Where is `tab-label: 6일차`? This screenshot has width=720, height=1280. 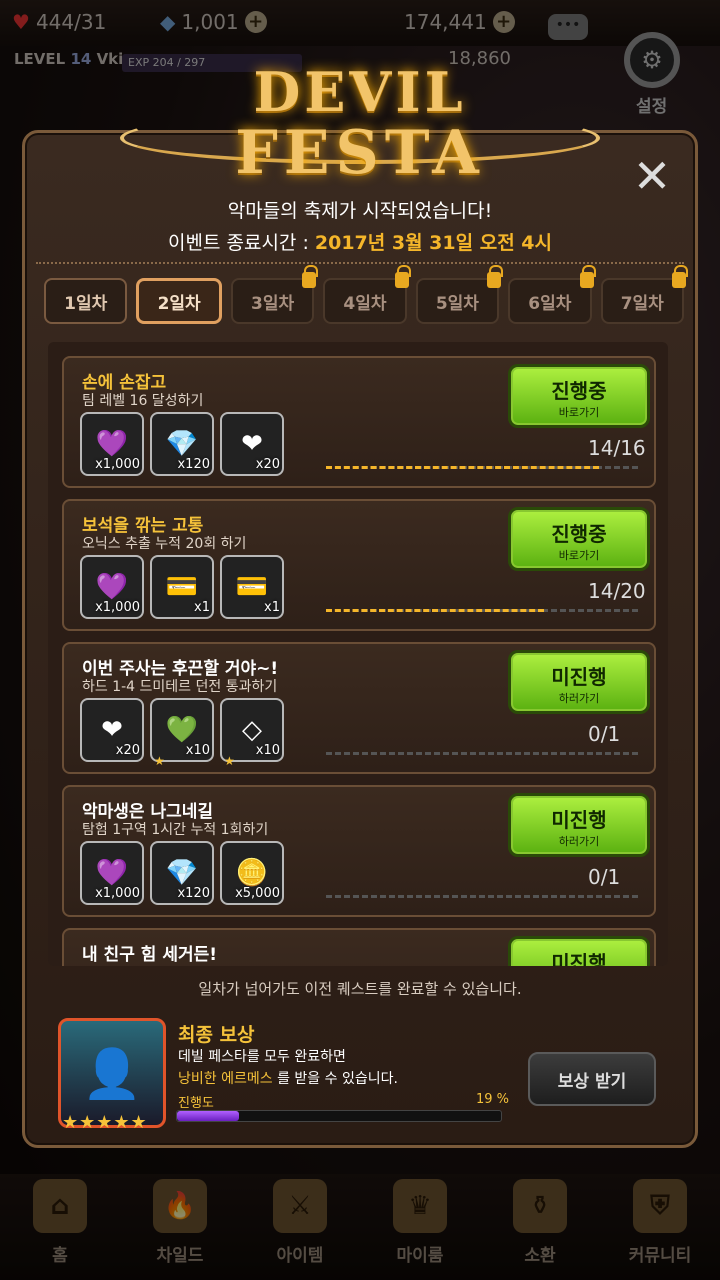 tab-label: 6일차 is located at coordinates (550, 303).